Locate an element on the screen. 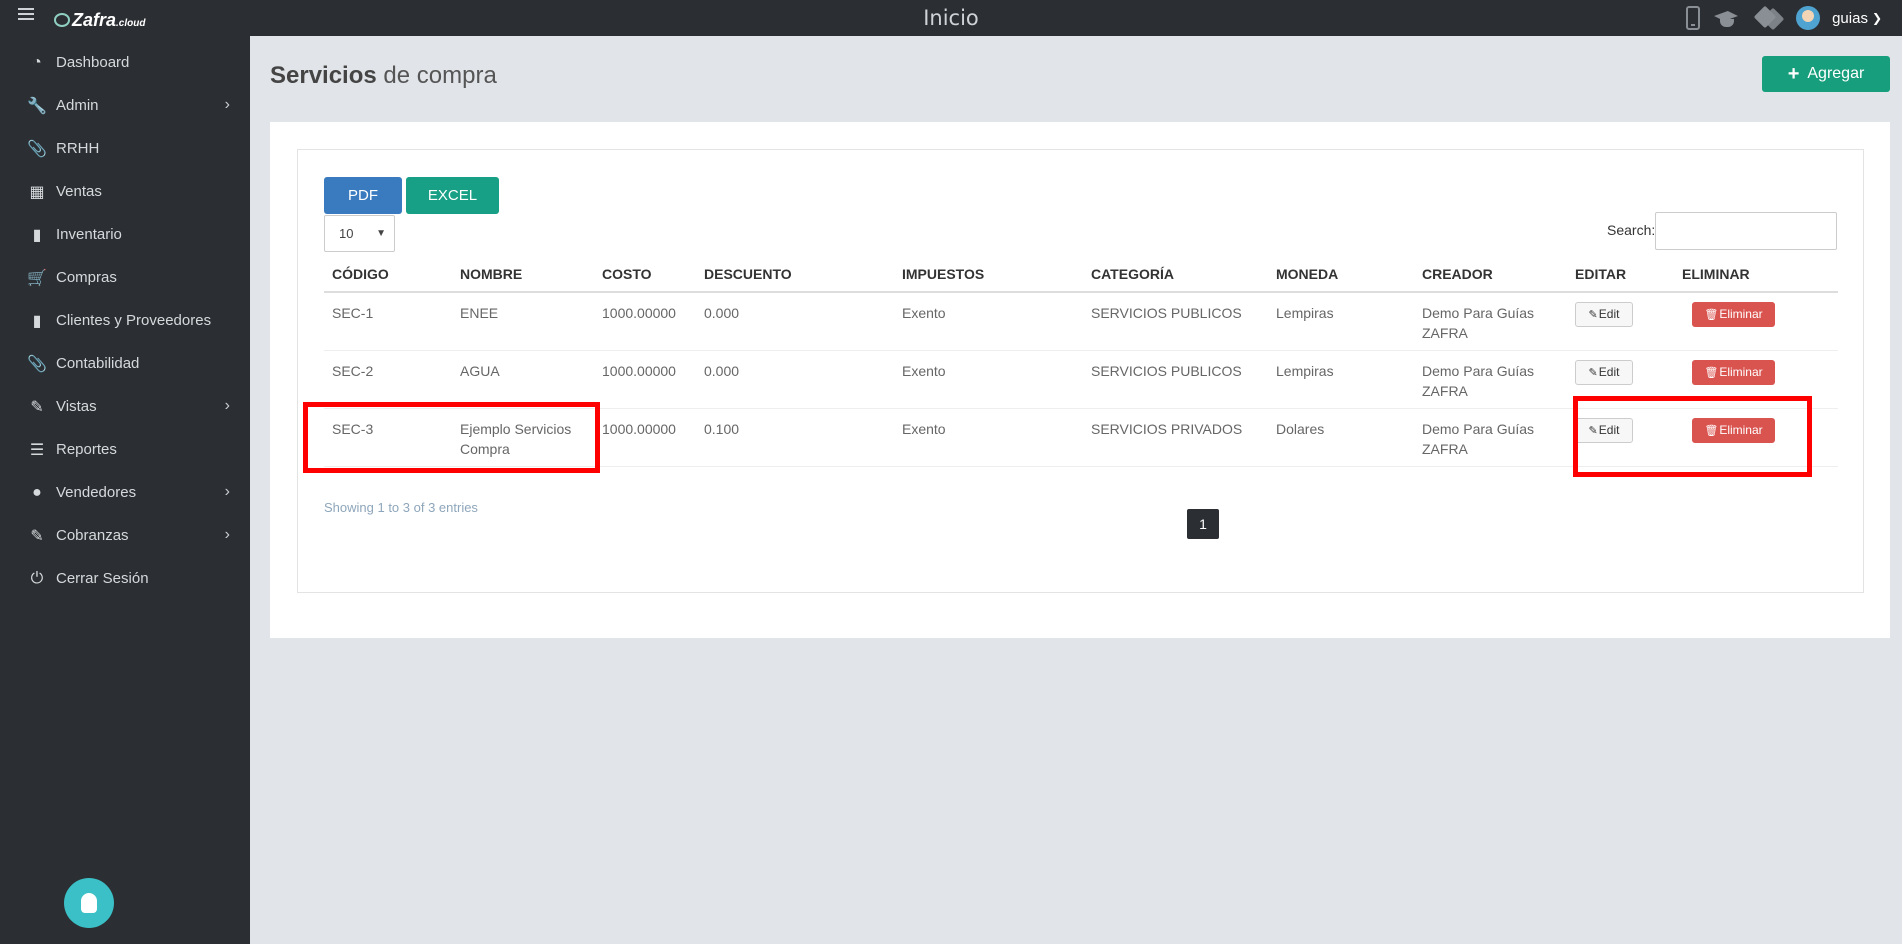  sidebar-item-vistas: ✎ Vistas › is located at coordinates (125, 406).